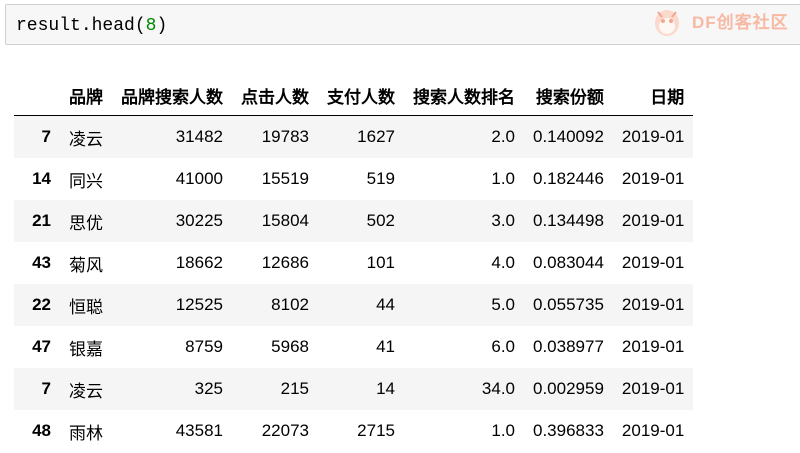 The image size is (800, 453). I want to click on code-line: result.head(8), so click(91, 26).